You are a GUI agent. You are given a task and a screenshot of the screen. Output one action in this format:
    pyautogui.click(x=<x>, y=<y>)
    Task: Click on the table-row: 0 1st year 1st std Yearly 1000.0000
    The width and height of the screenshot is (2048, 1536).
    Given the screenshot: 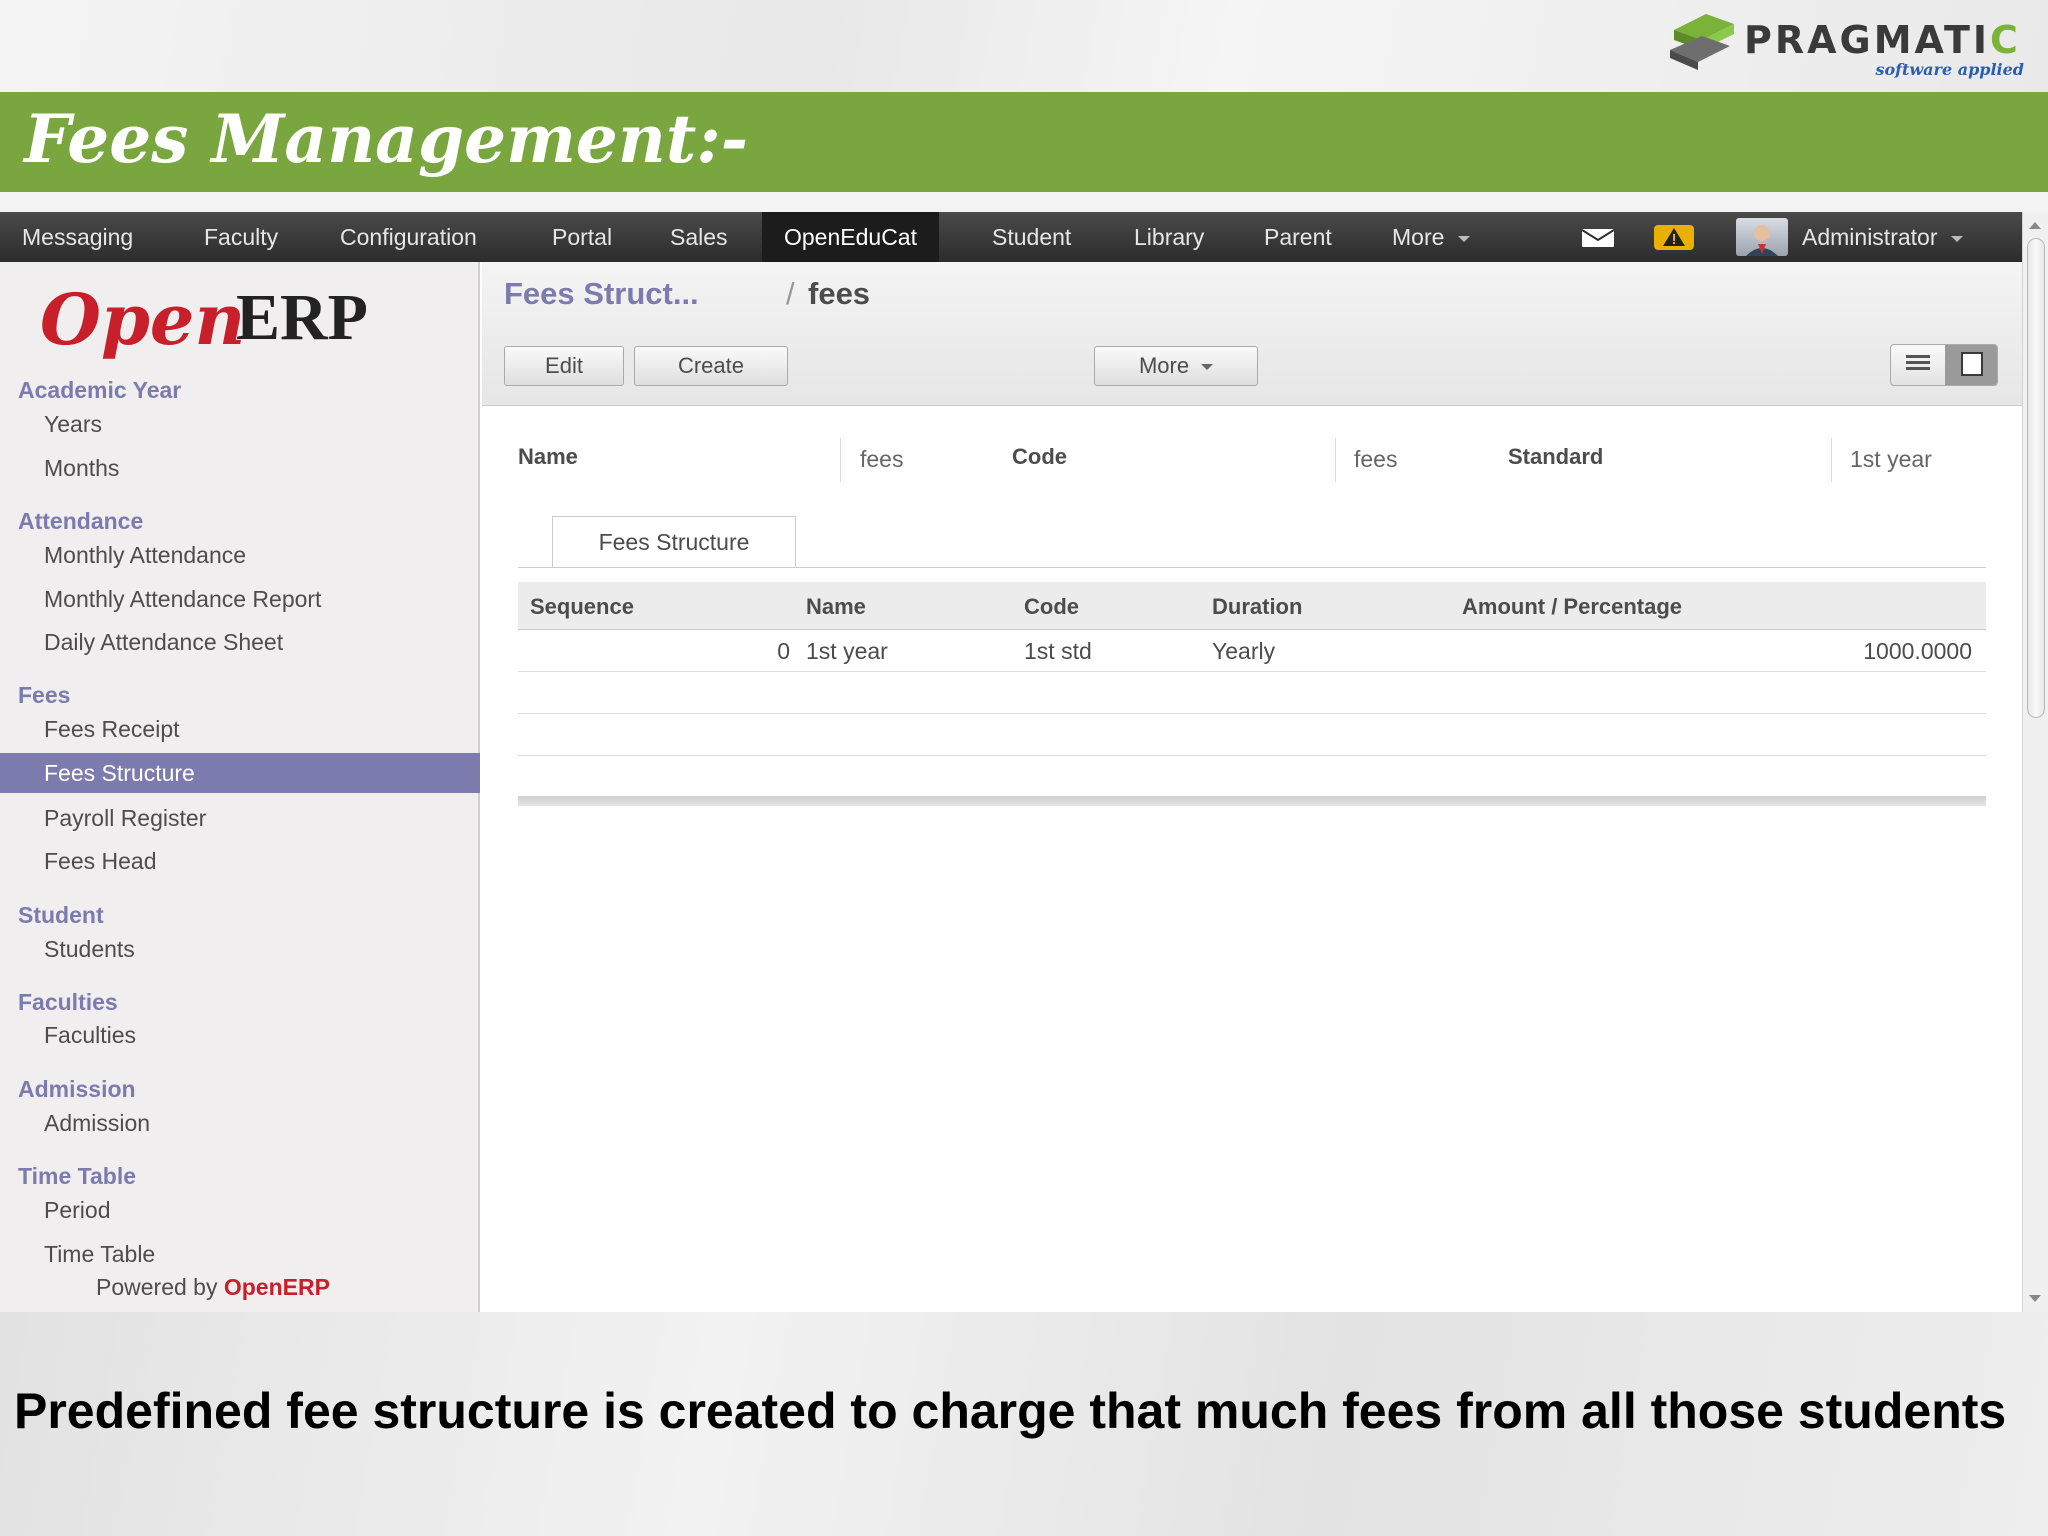 What is the action you would take?
    pyautogui.click(x=1252, y=651)
    